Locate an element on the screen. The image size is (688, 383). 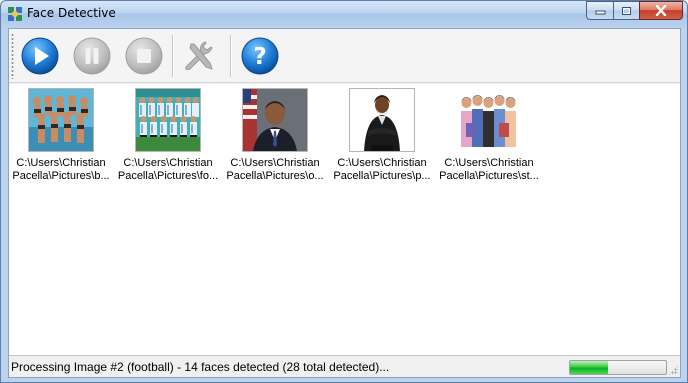
maximize-icon is located at coordinates (626, 10).